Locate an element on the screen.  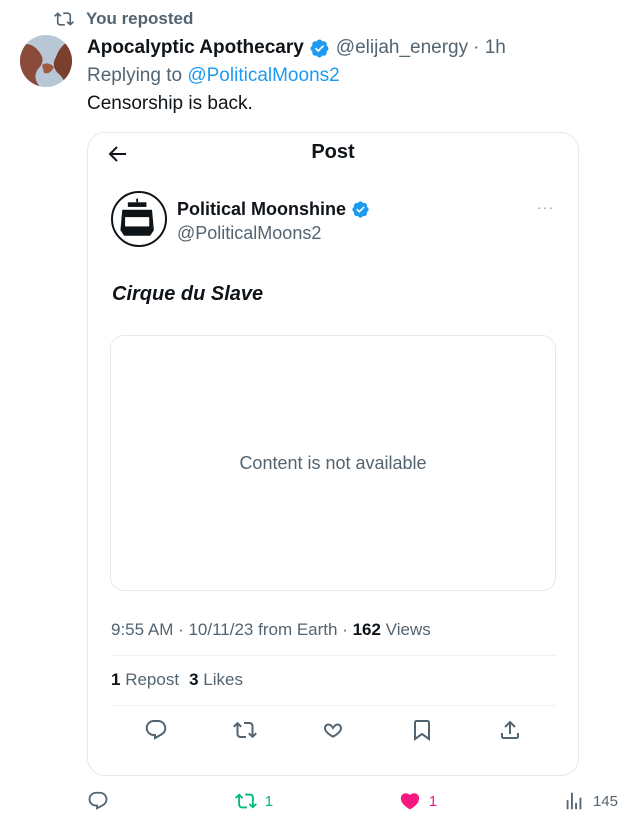
repost-label: You reposted is located at coordinates (140, 18).